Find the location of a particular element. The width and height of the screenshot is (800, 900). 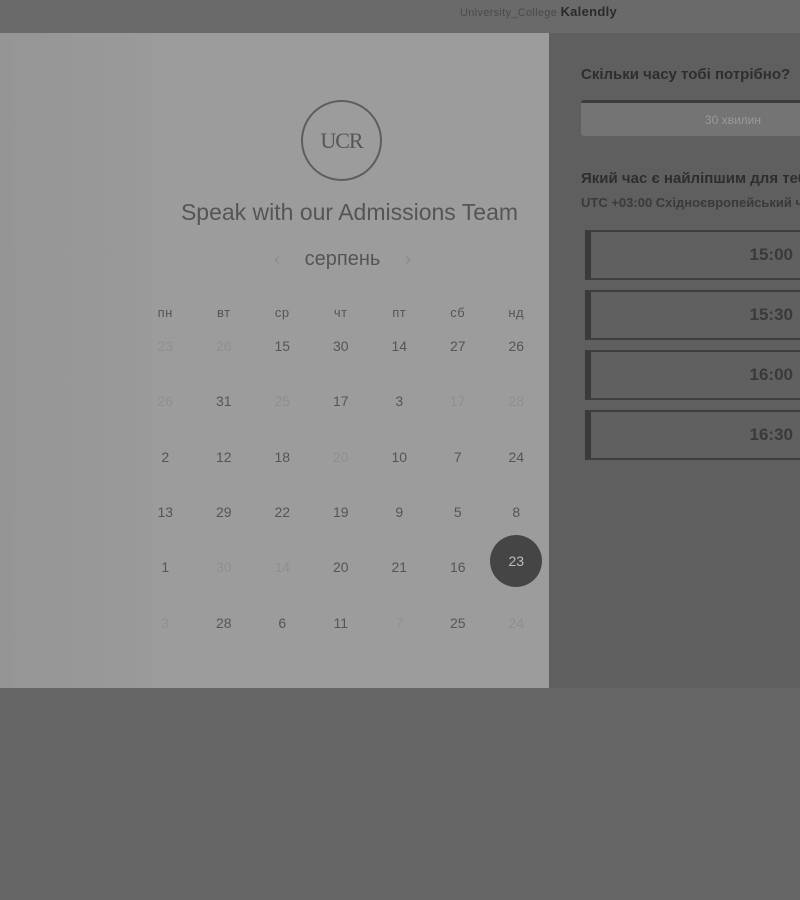

duration-select: 30 хвилин is located at coordinates (690, 118).